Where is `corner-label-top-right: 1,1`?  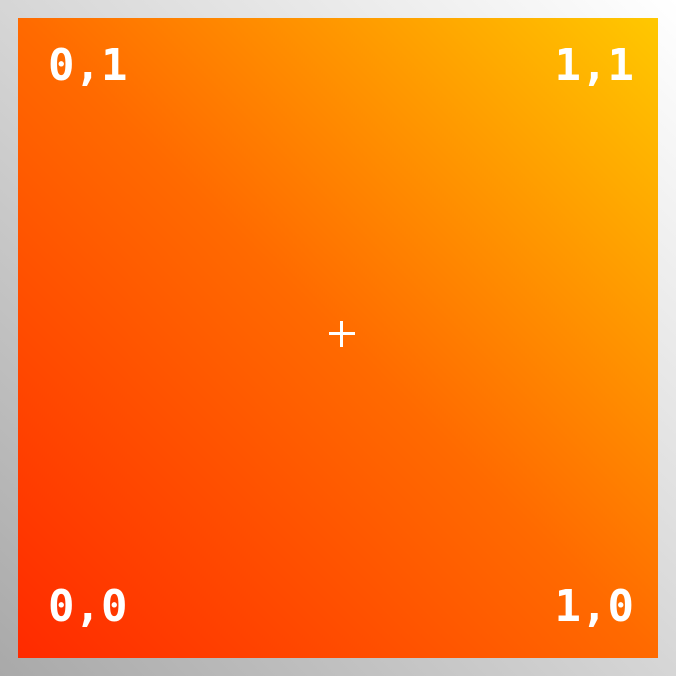 corner-label-top-right: 1,1 is located at coordinates (594, 65).